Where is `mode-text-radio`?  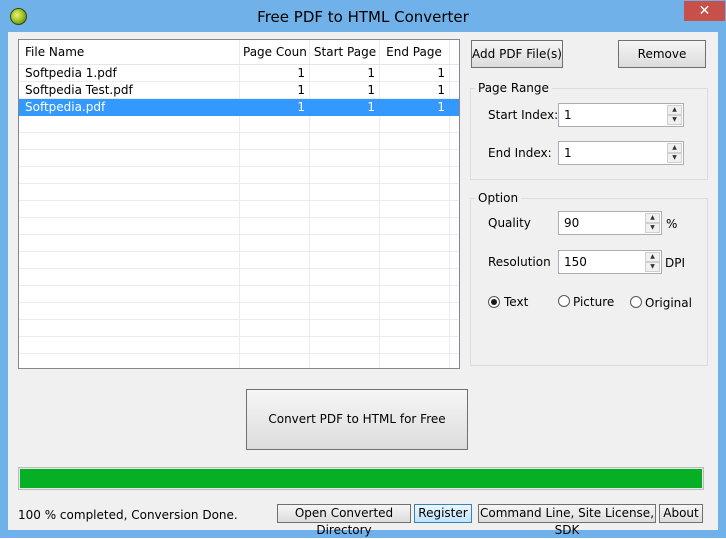 mode-text-radio is located at coordinates (494, 302).